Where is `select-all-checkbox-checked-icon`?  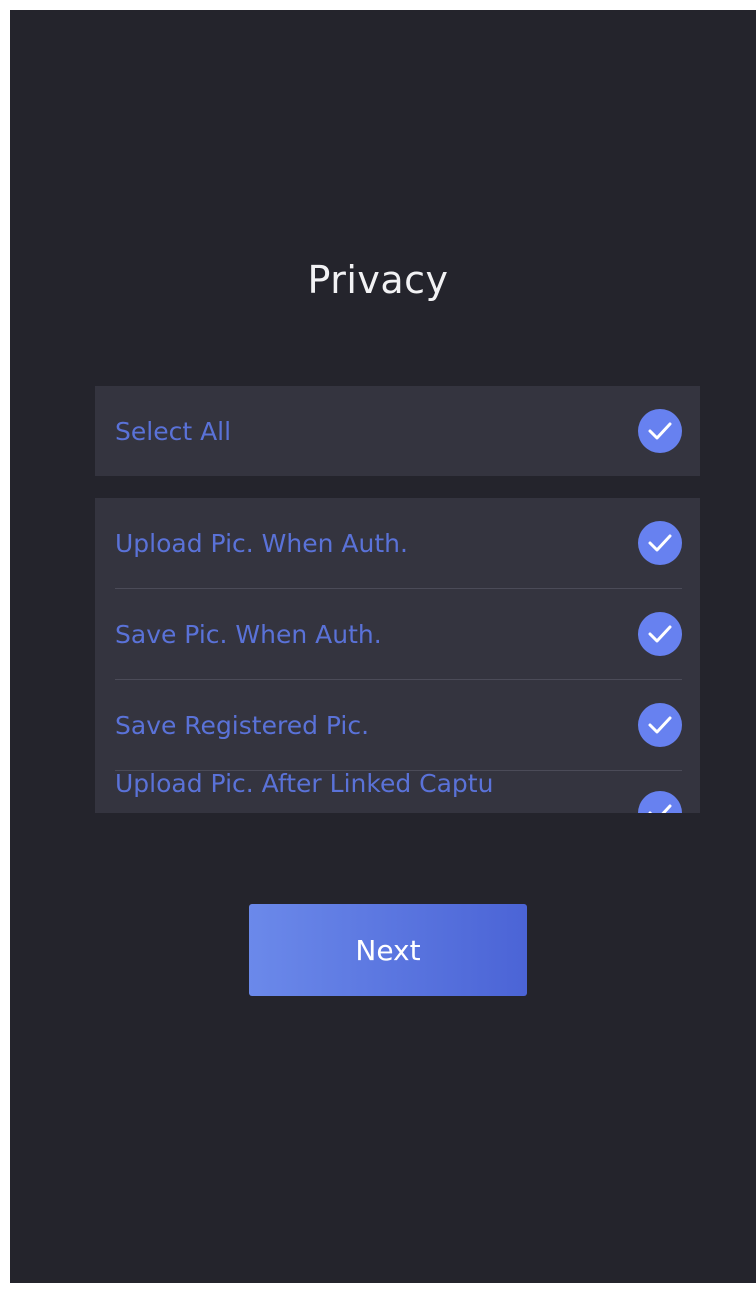
select-all-checkbox-checked-icon is located at coordinates (660, 431).